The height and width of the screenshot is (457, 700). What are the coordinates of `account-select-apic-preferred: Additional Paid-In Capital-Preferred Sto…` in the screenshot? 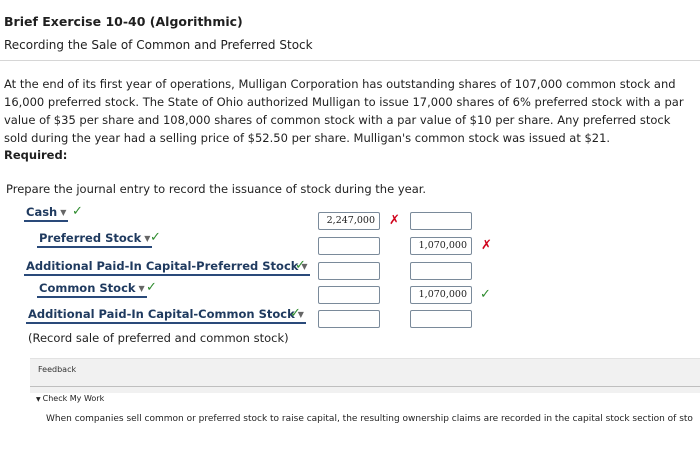 It's located at (167, 267).